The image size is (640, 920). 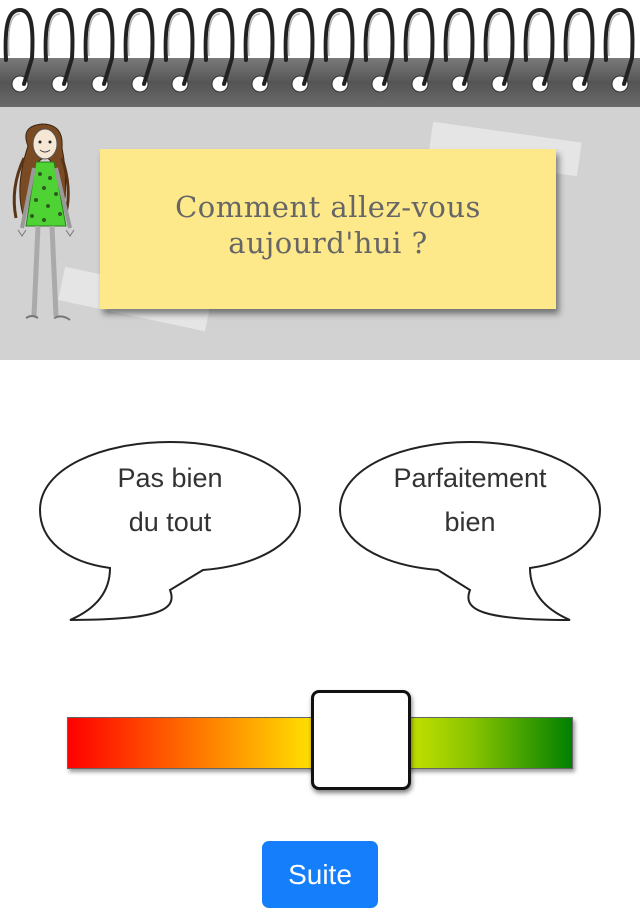 What do you see at coordinates (170, 522) in the screenshot?
I see `bubble-left-line-2: du tout` at bounding box center [170, 522].